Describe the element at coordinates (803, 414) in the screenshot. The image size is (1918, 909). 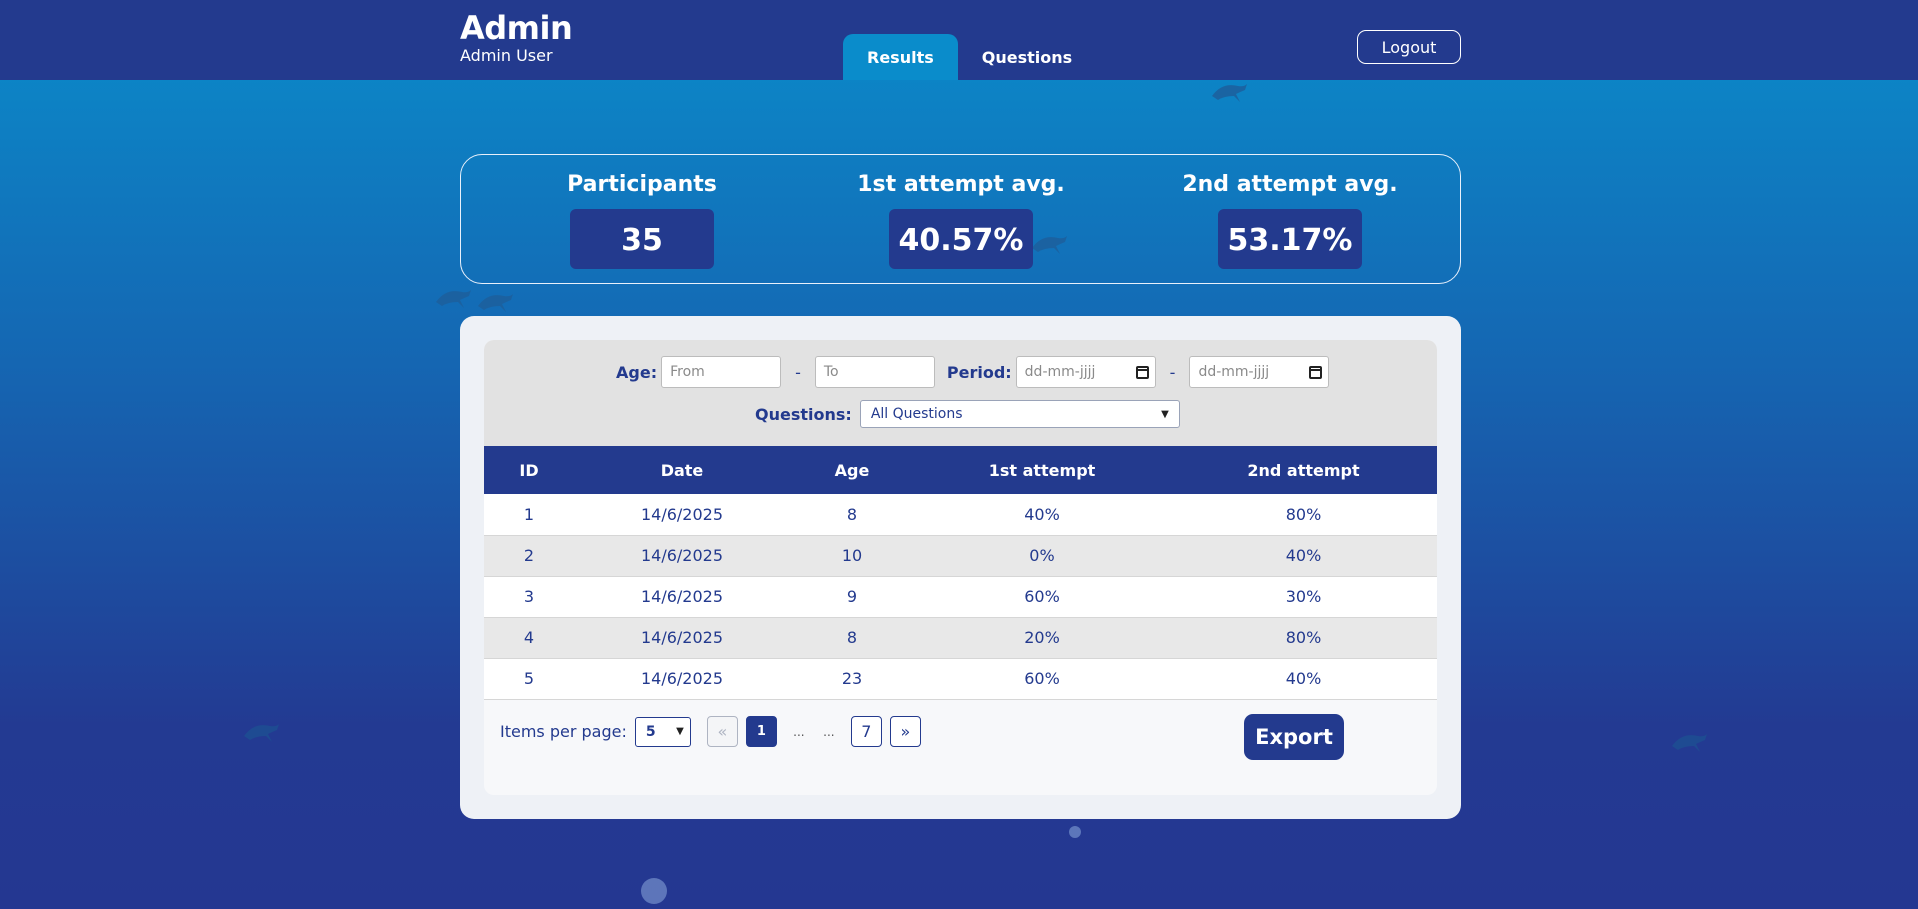
I see `questions-label: Questions:` at that location.